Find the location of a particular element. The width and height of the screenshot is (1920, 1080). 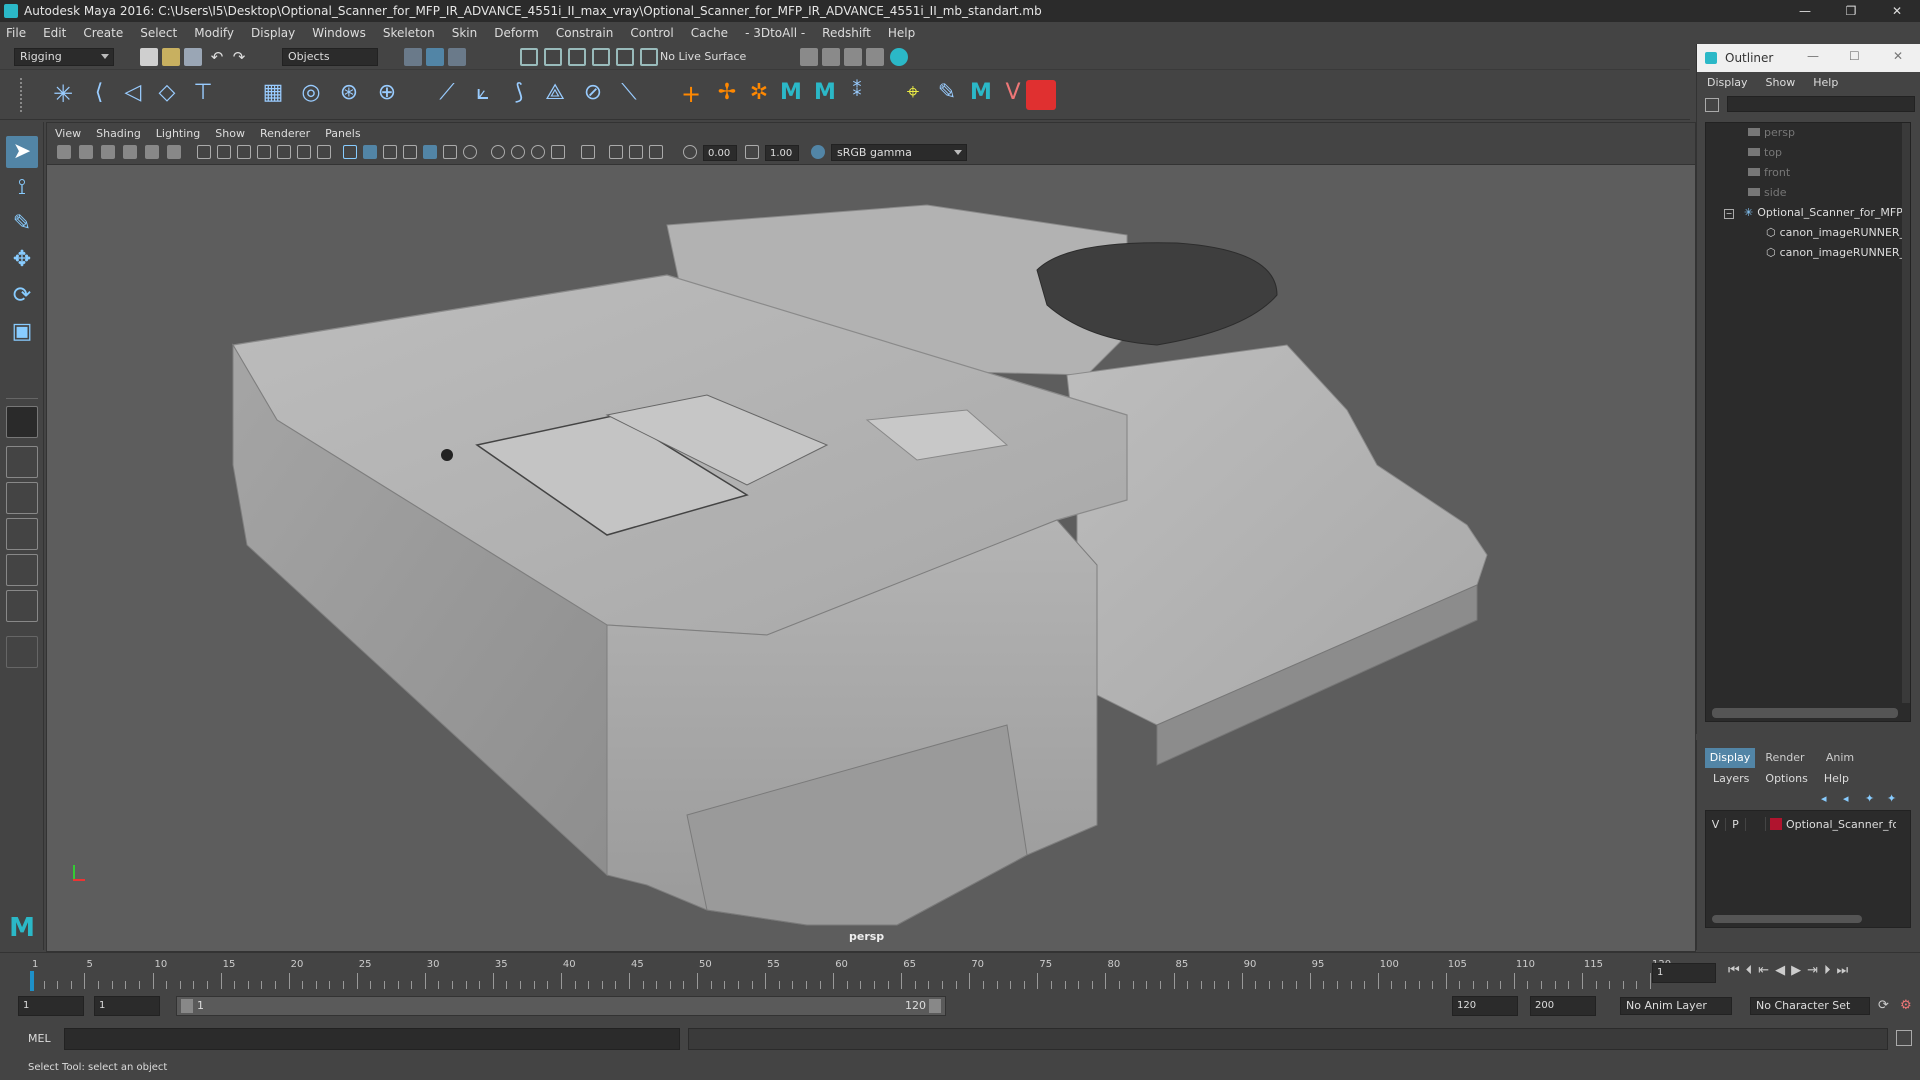

go-to-start-icon: ⏮ is located at coordinates (1734, 970).